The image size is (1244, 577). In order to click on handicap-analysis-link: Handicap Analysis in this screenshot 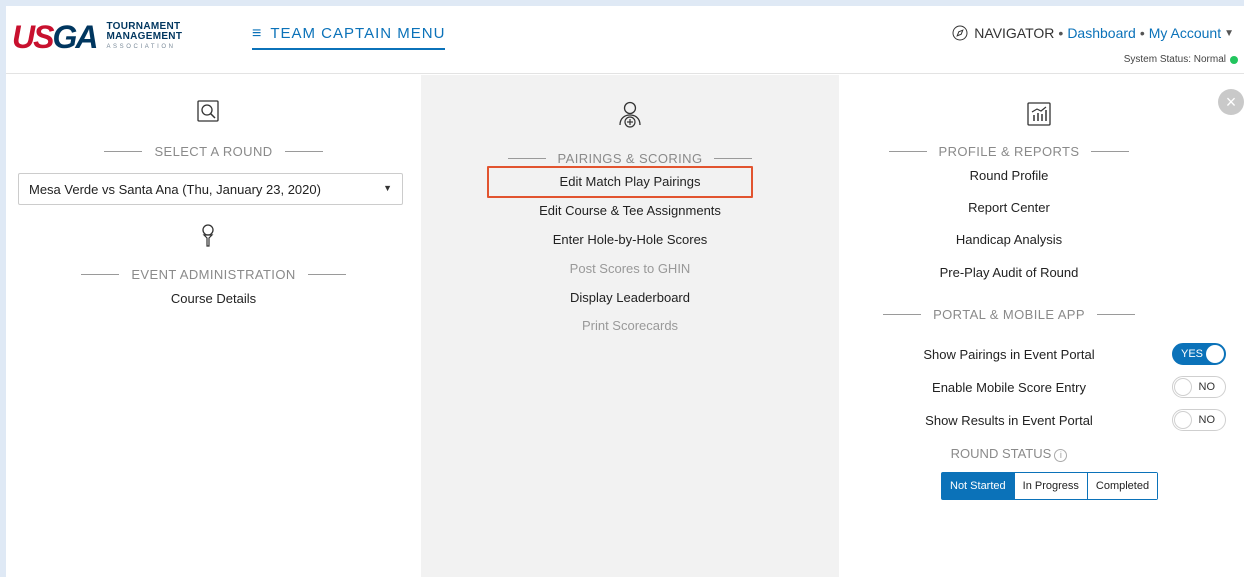, I will do `click(1009, 239)`.